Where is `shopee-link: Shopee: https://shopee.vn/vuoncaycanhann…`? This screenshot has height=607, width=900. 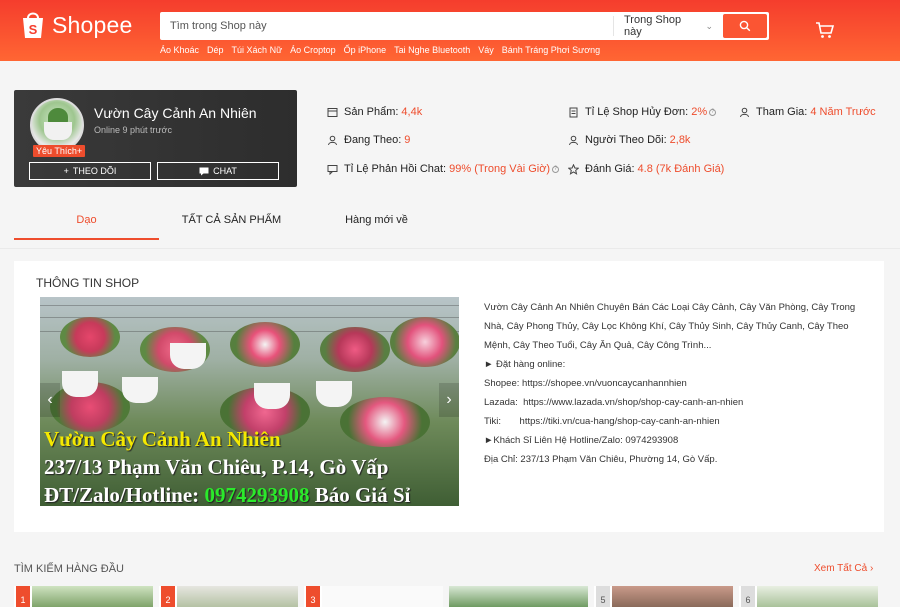
shopee-link: Shopee: https://shopee.vn/vuoncaycanhann… is located at coordinates (585, 383).